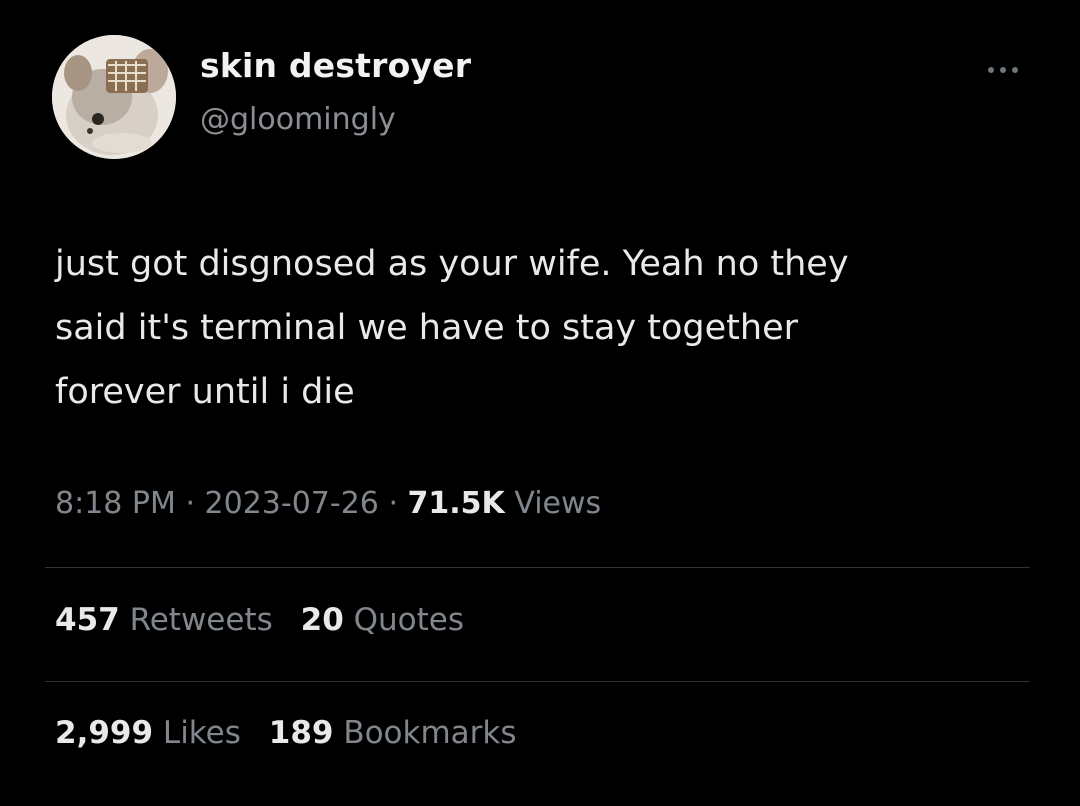 This screenshot has height=806, width=1080. Describe the element at coordinates (322, 620) in the screenshot. I see `quotes-count: 20` at that location.